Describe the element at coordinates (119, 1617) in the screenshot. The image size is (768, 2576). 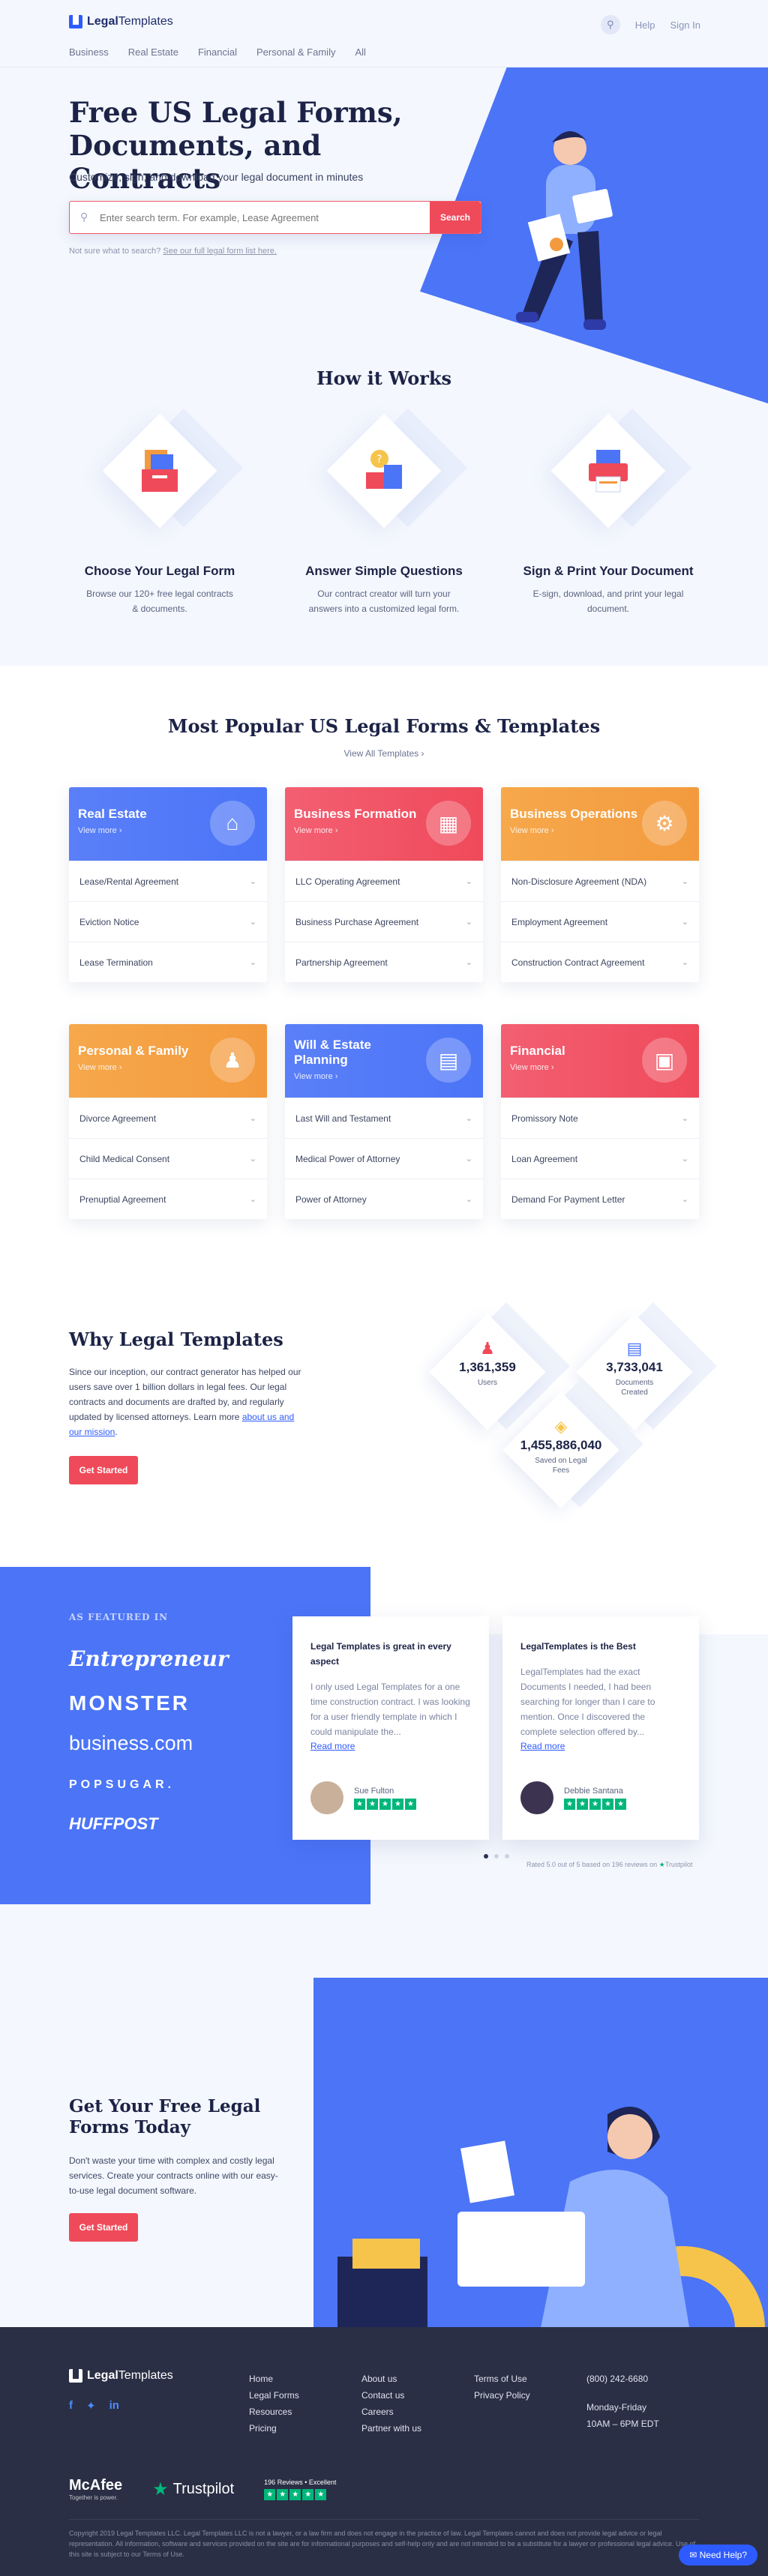
I see `featured-label: AS FEATURED IN` at that location.